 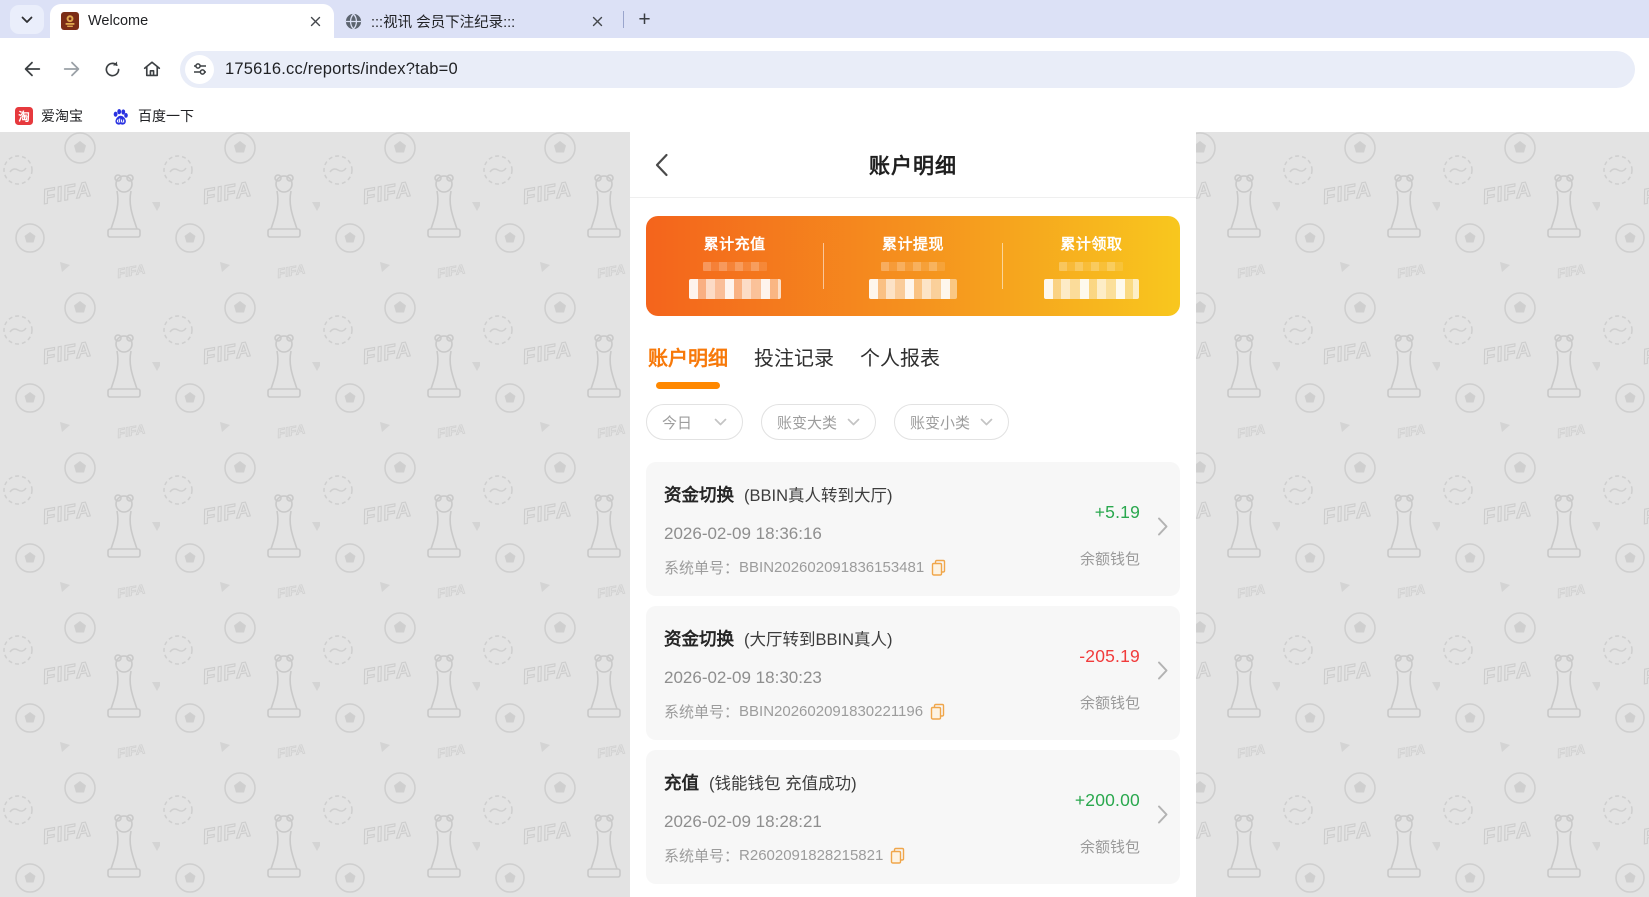 I want to click on home-icon, so click(x=152, y=69).